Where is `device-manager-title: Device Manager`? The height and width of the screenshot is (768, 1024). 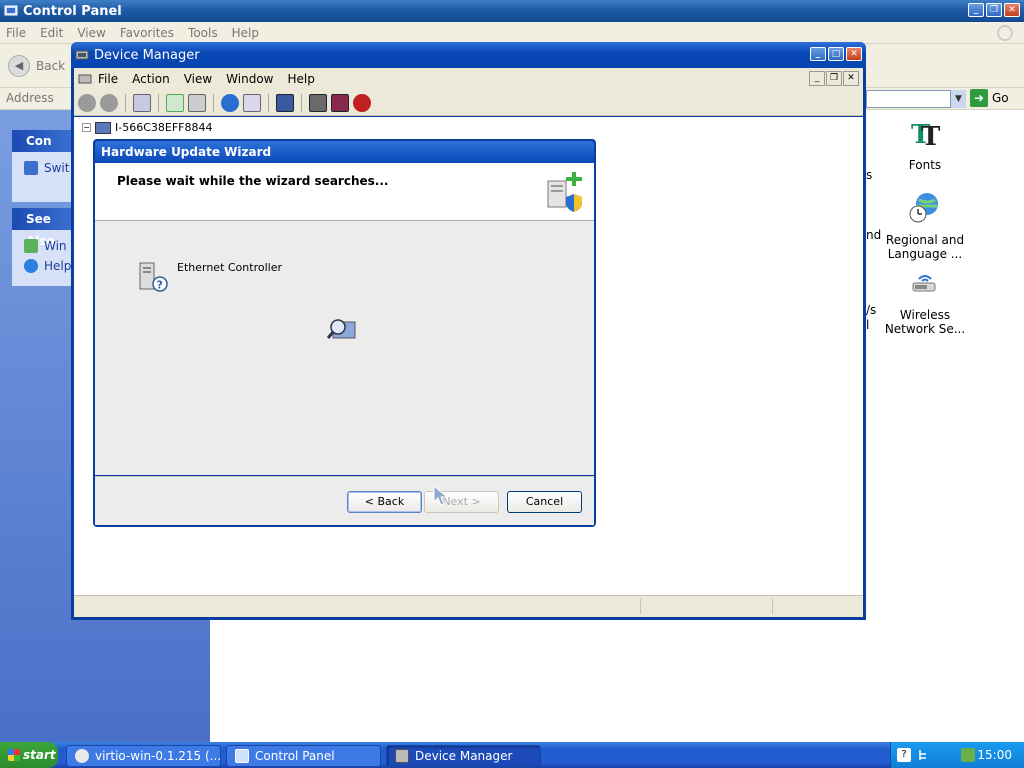 device-manager-title: Device Manager is located at coordinates (147, 55).